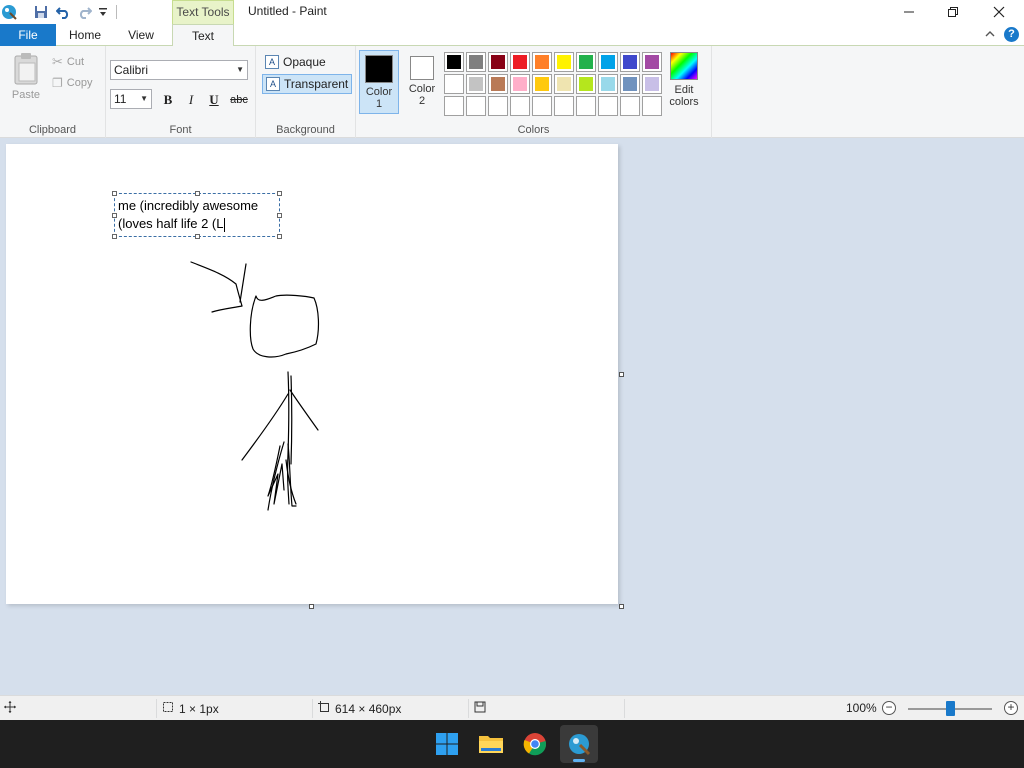  Describe the element at coordinates (85, 35) in the screenshot. I see `tab-home: Home` at that location.